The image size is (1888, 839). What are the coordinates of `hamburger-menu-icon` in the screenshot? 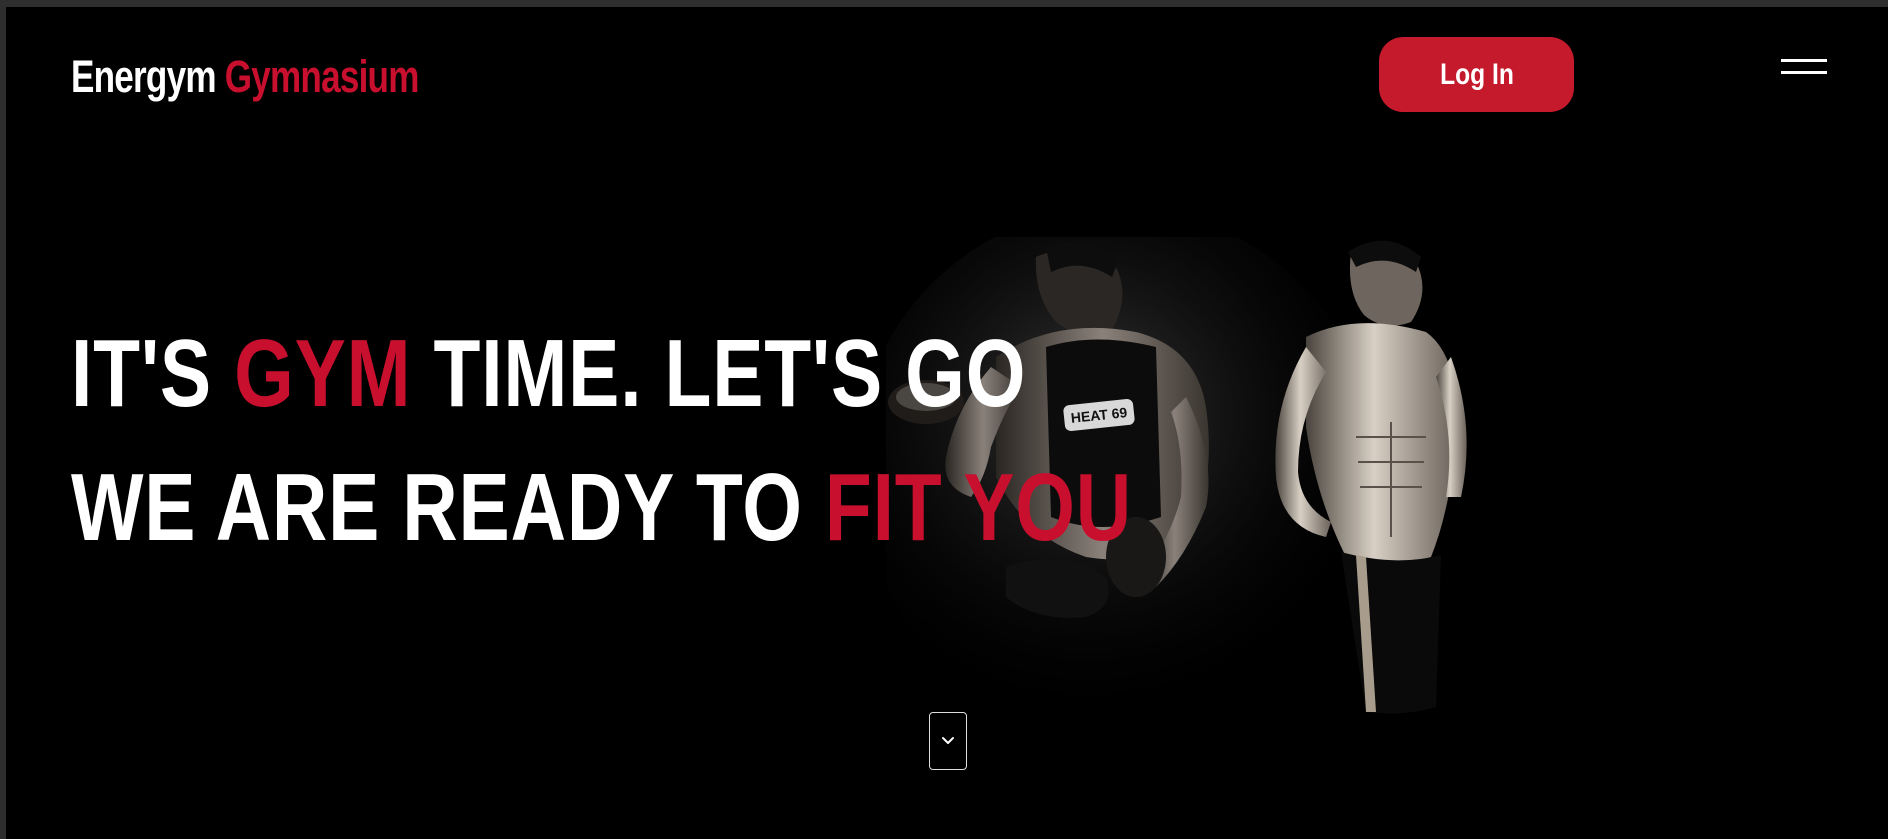 It's located at (1804, 66).